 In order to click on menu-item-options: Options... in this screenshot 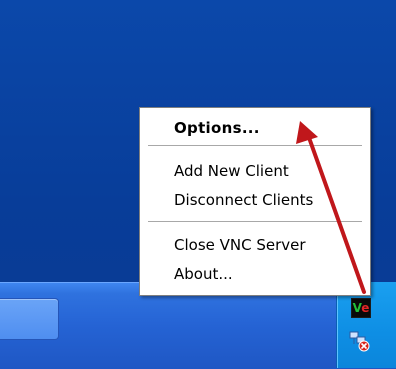, I will do `click(255, 128)`.